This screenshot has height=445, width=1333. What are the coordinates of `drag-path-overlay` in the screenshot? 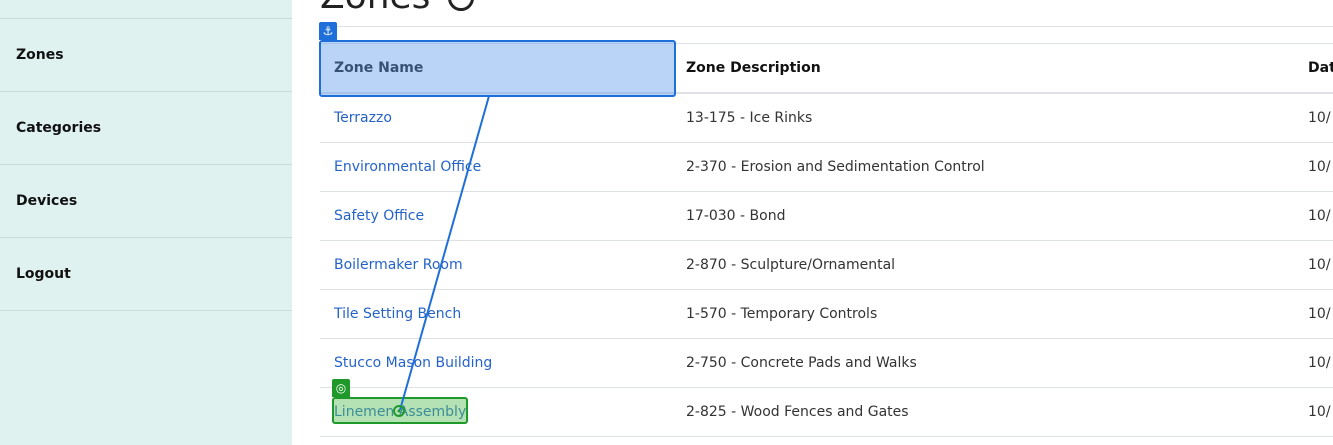 It's located at (441, 256).